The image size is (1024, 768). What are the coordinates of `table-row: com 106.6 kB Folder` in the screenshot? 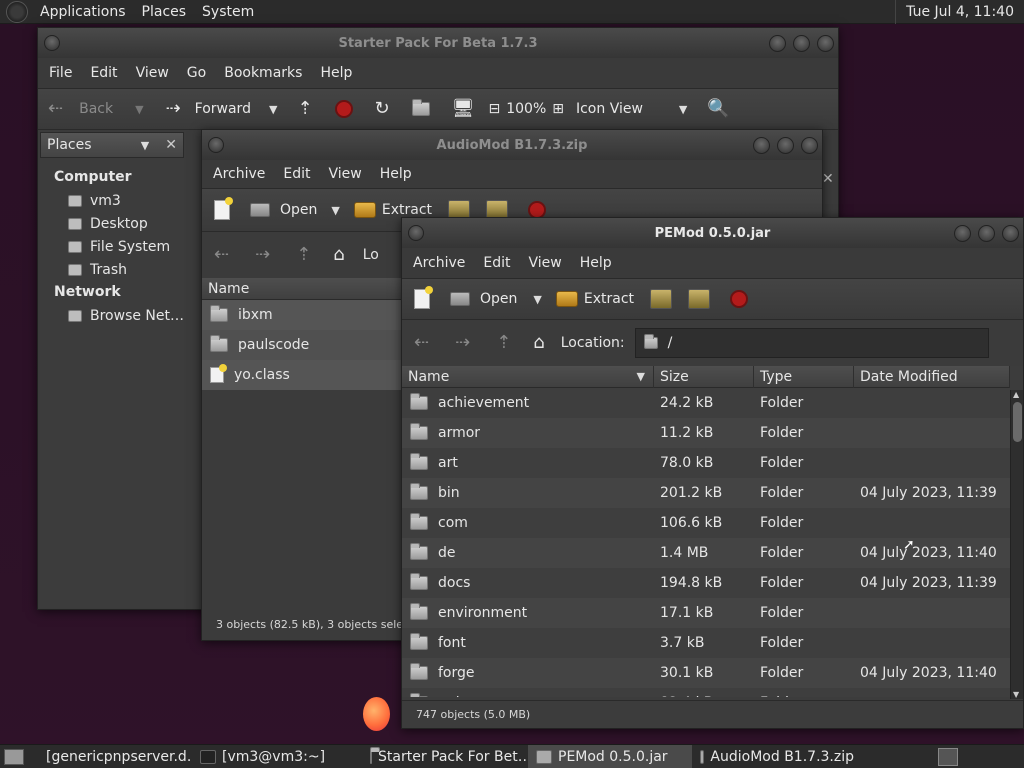 It's located at (706, 523).